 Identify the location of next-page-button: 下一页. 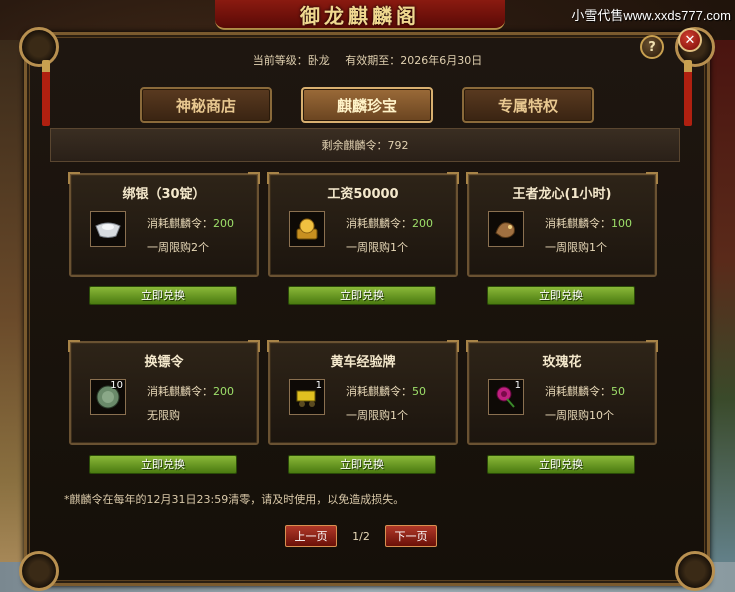
(411, 536).